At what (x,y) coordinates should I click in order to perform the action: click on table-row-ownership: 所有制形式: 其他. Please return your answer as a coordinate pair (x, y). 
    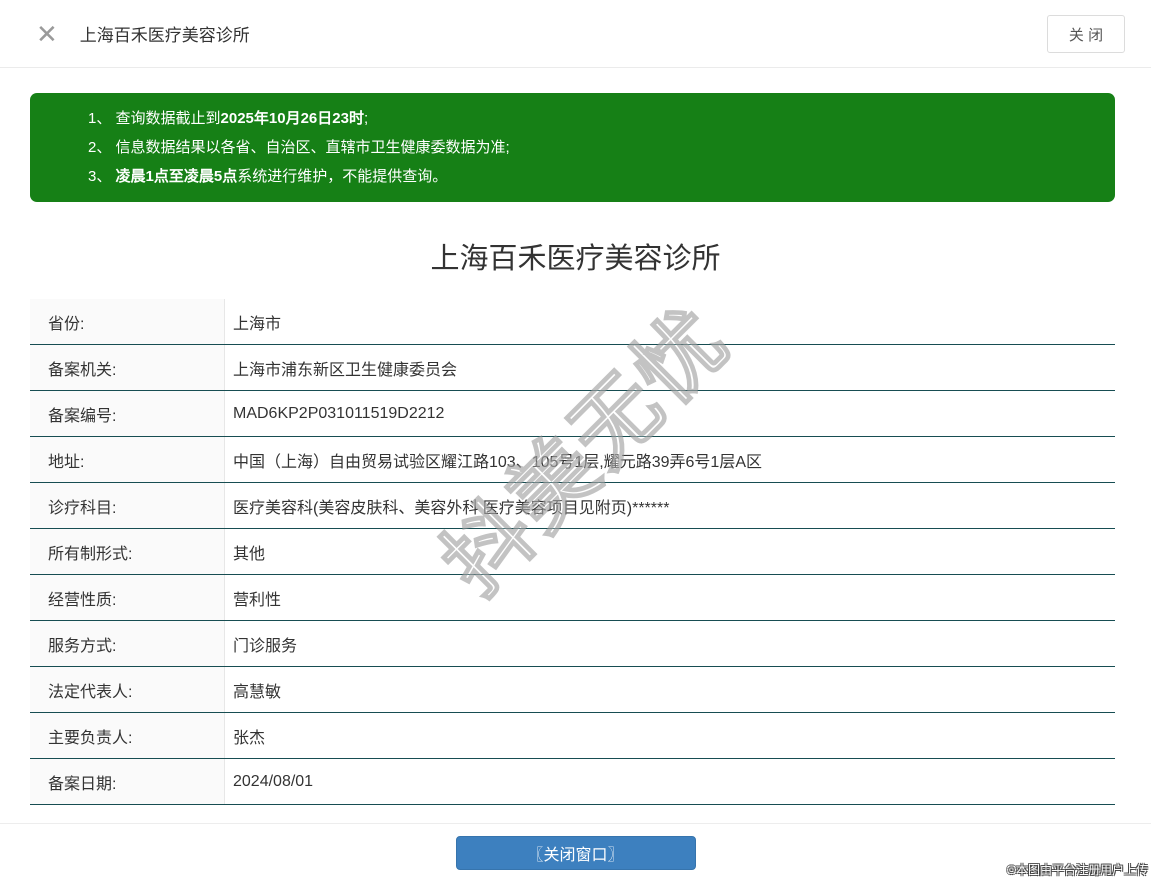
    Looking at the image, I should click on (572, 552).